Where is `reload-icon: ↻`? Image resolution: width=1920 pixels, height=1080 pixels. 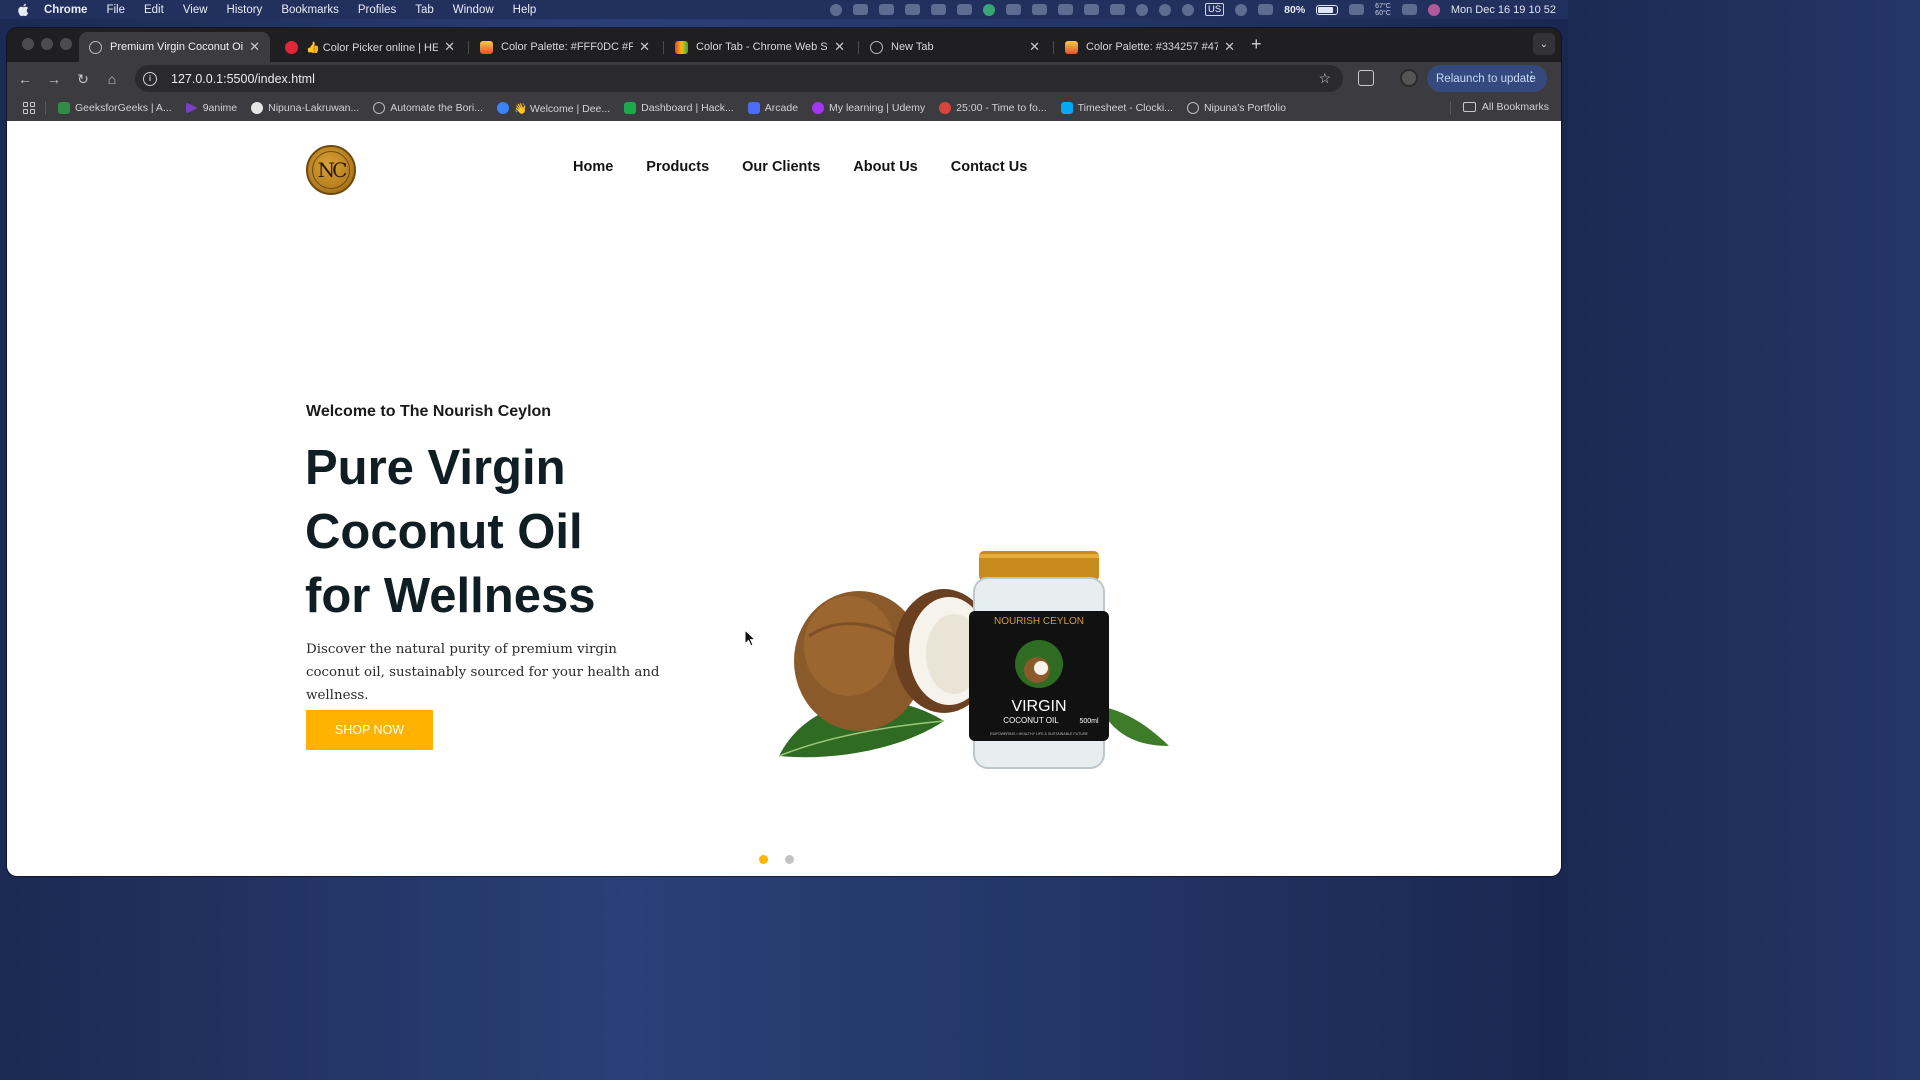 reload-icon: ↻ is located at coordinates (83, 79).